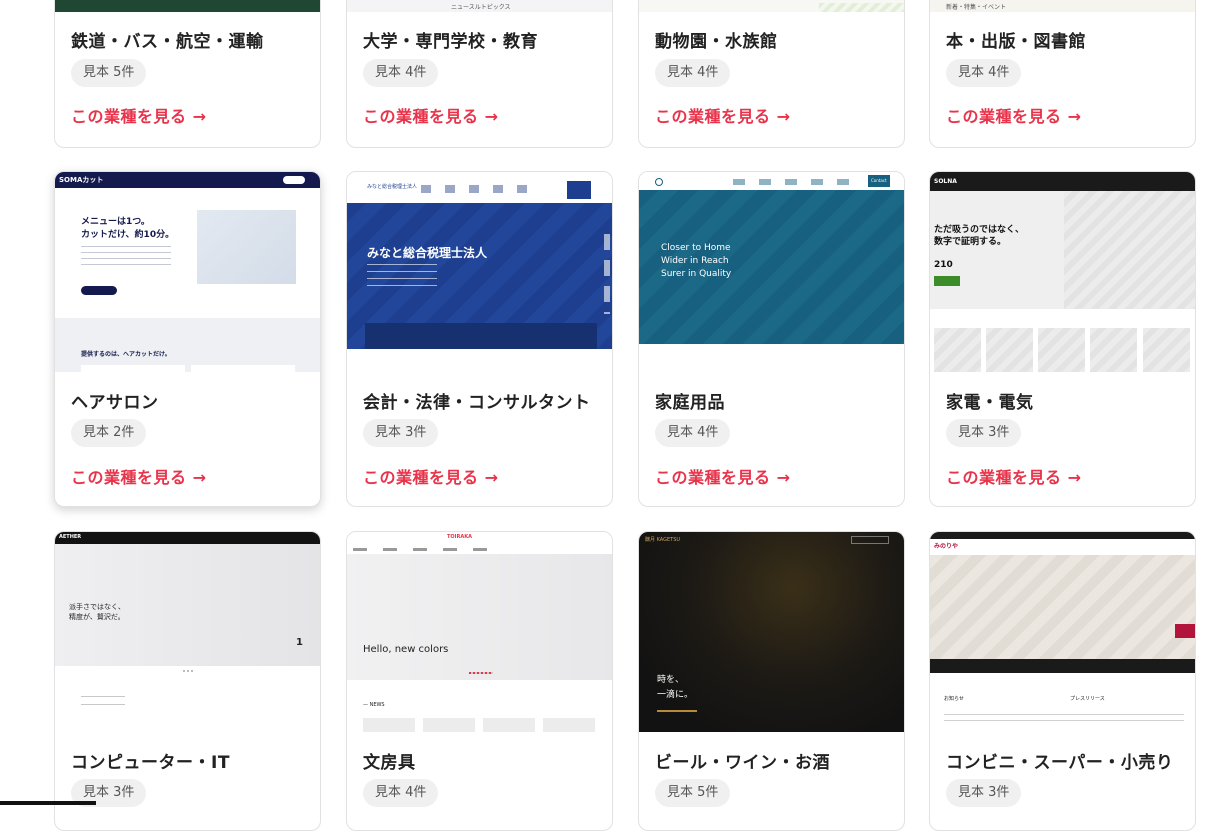 The image size is (1220, 831). I want to click on thumbnail-retail: みのりや お知らせ プレスリリース, so click(1062, 632).